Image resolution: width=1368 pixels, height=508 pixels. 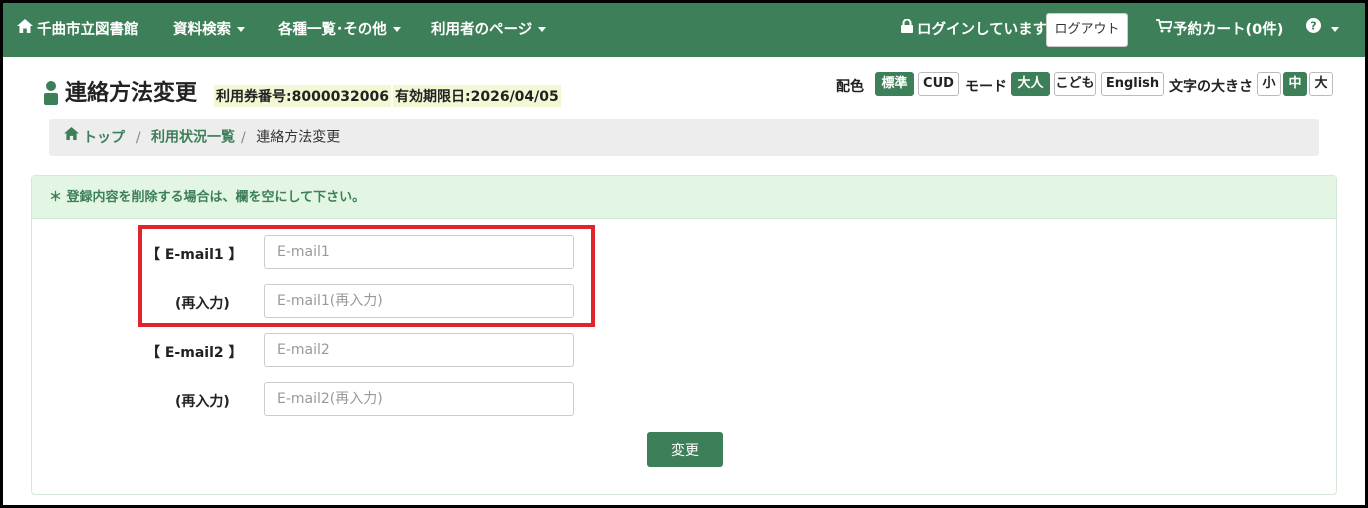 I want to click on color-scheme-label: 配色, so click(x=850, y=87).